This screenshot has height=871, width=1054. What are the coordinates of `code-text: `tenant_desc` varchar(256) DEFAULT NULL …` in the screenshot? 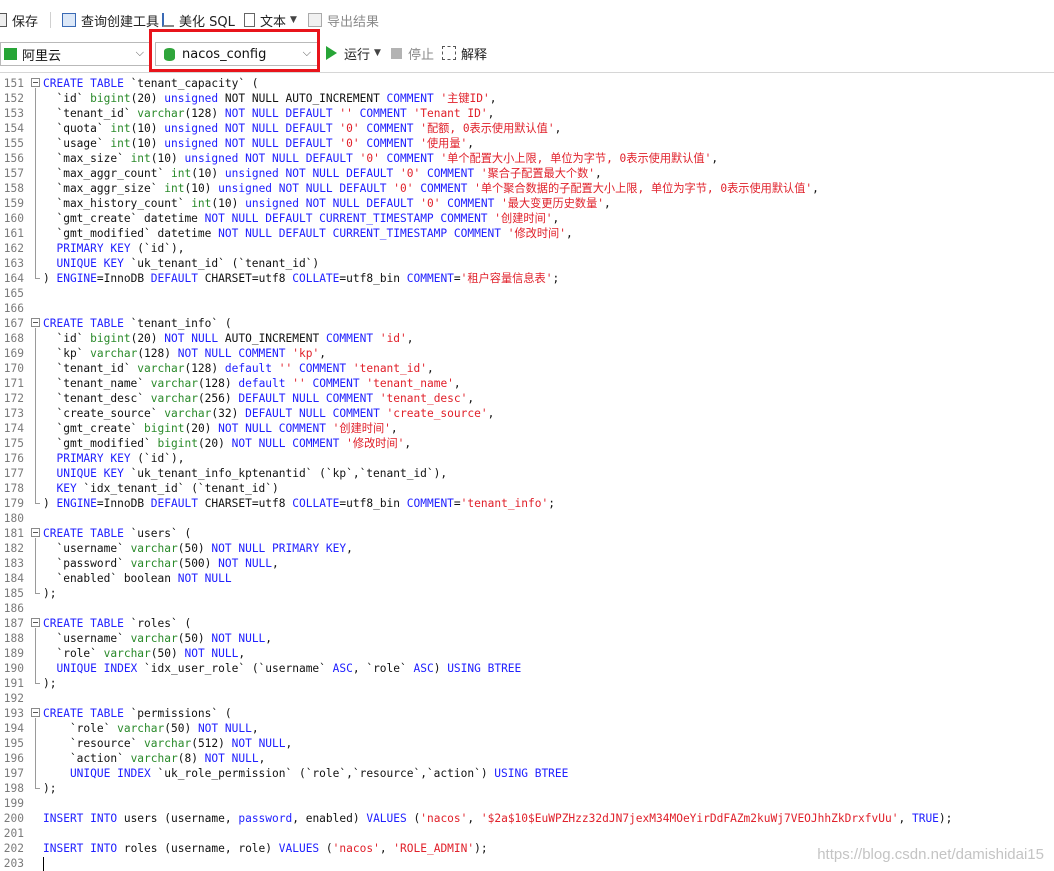 It's located at (259, 398).